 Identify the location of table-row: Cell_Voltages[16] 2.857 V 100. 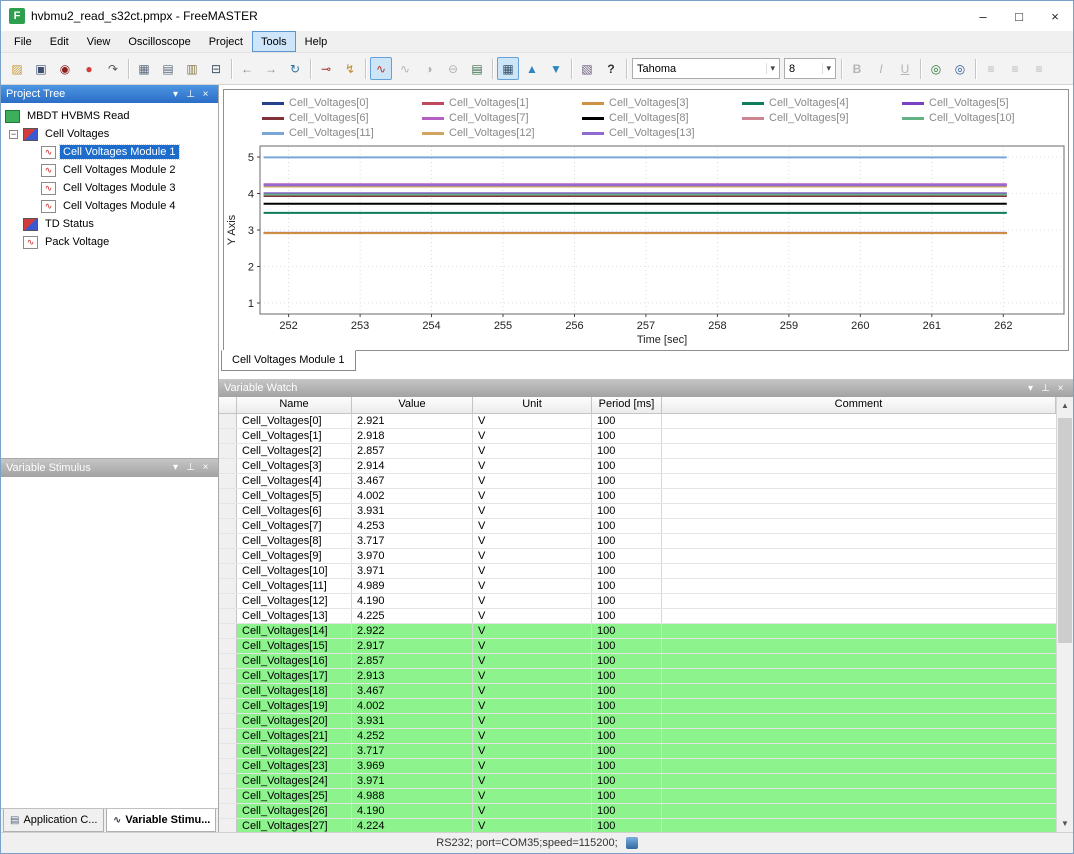
(637, 661).